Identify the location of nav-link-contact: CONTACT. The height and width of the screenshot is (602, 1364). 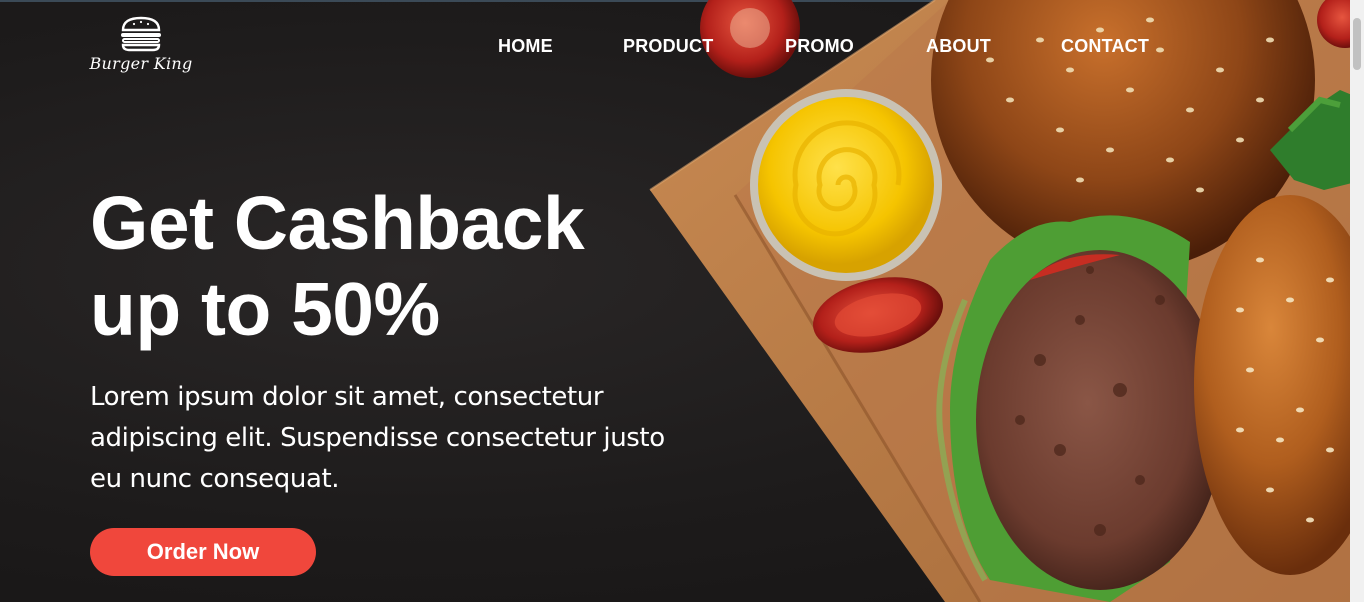
(1105, 46).